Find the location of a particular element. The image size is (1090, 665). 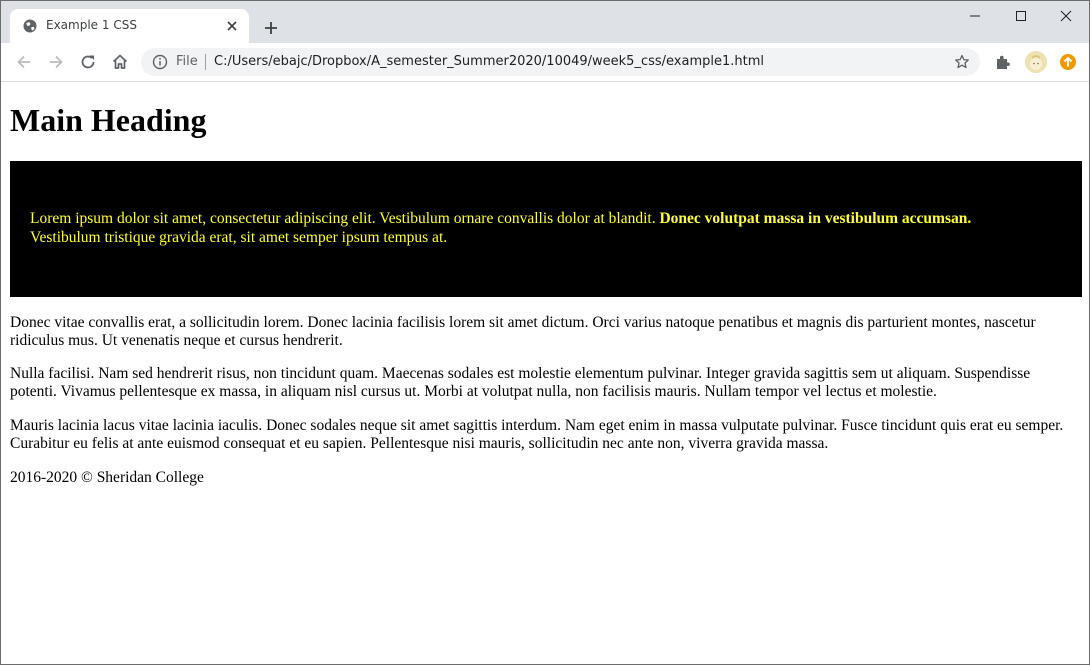

reload-icon is located at coordinates (88, 62).